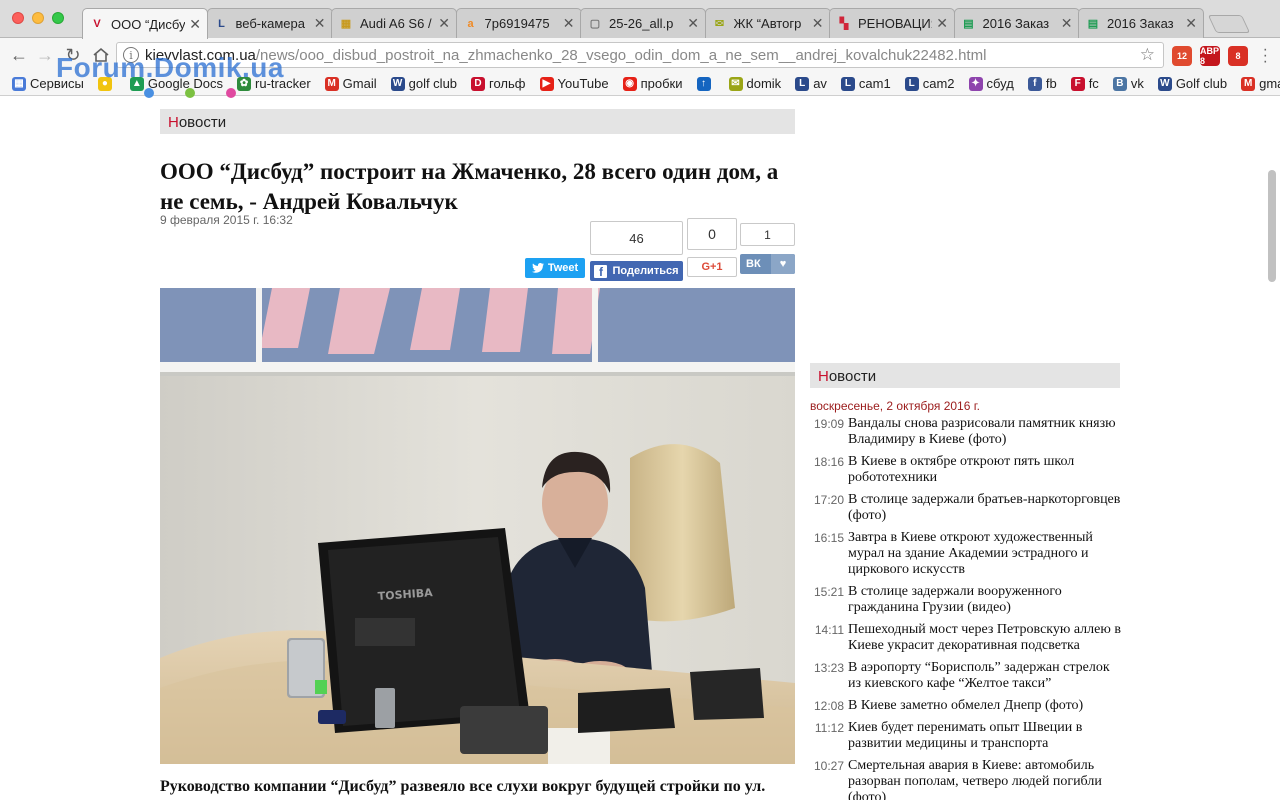  Describe the element at coordinates (985, 706) in the screenshot. I see `news-title-link: В Киеве заметно обмелел Днепр (фото)` at that location.